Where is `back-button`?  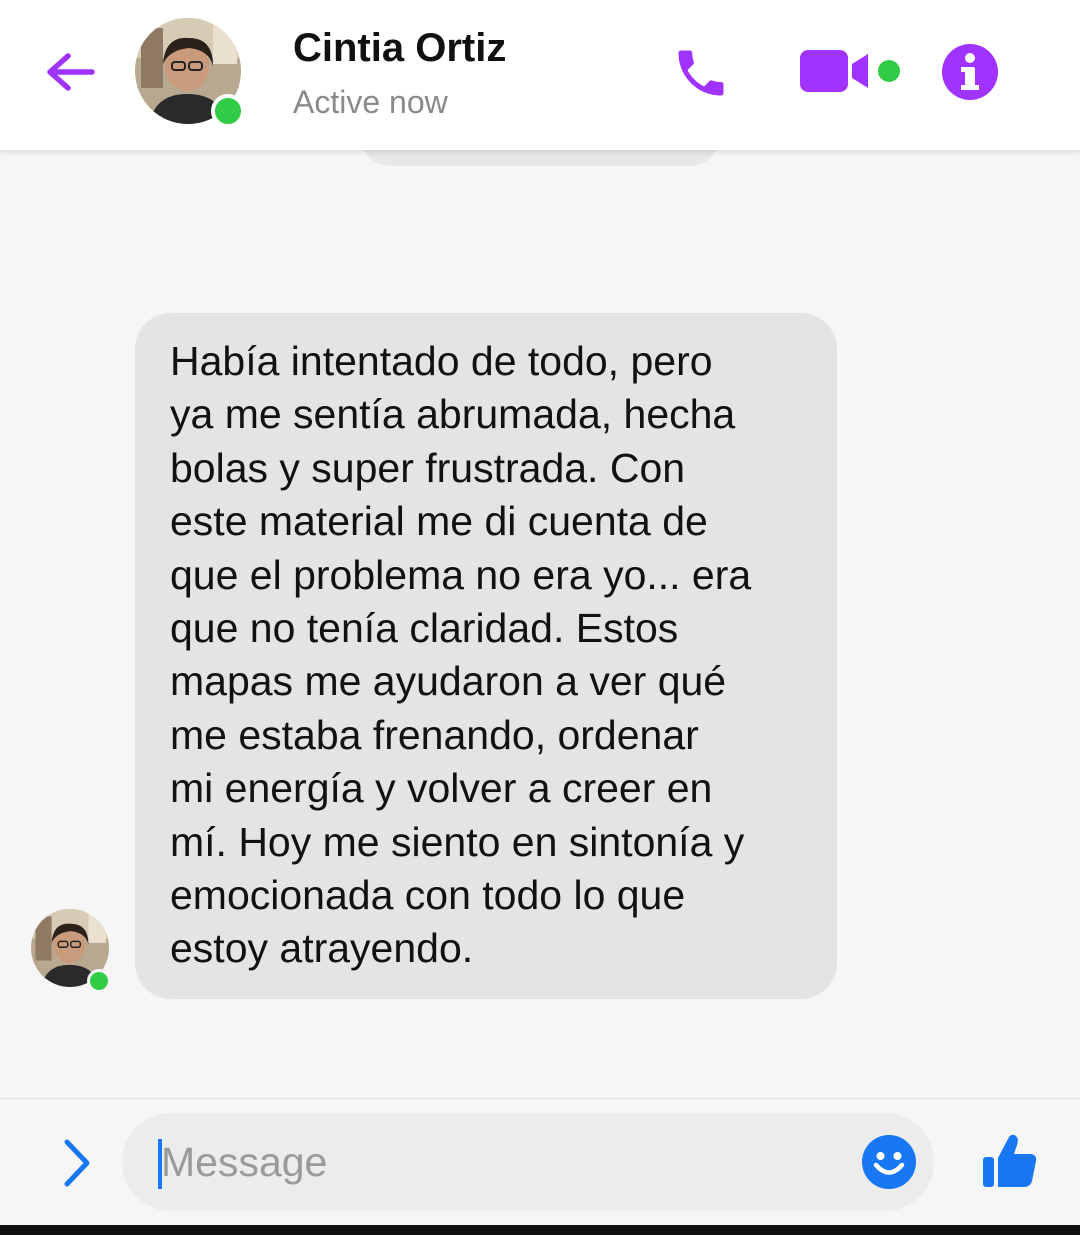 back-button is located at coordinates (70, 72).